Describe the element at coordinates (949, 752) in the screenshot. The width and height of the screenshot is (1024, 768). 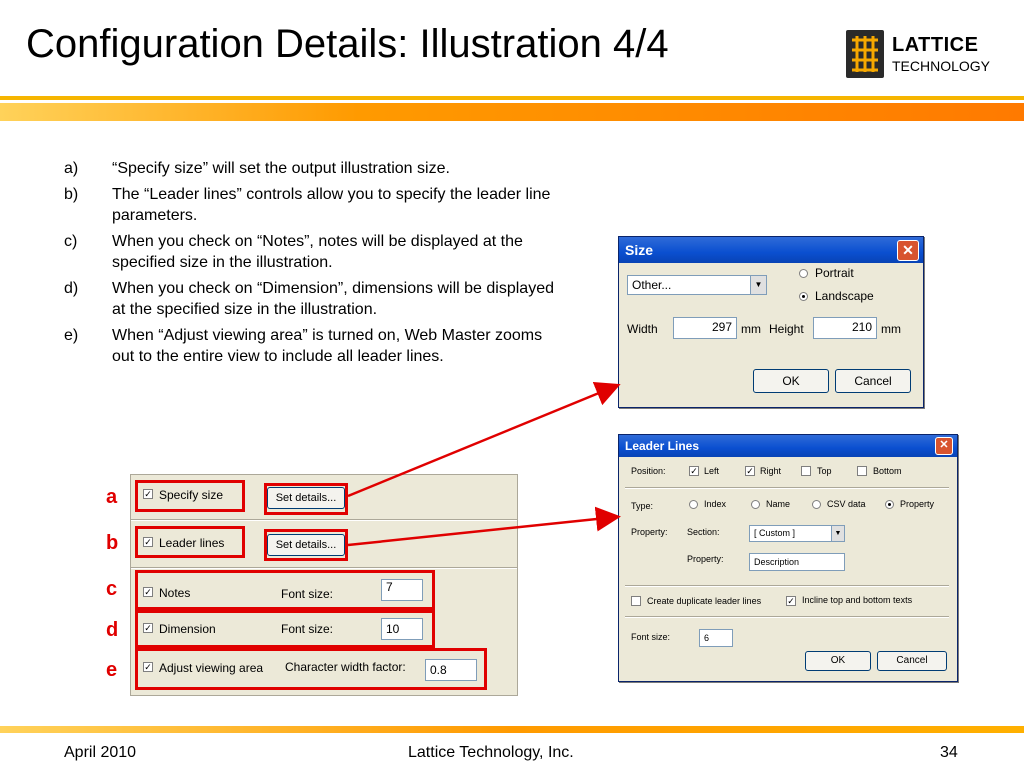
I see `page-number: 34` at that location.